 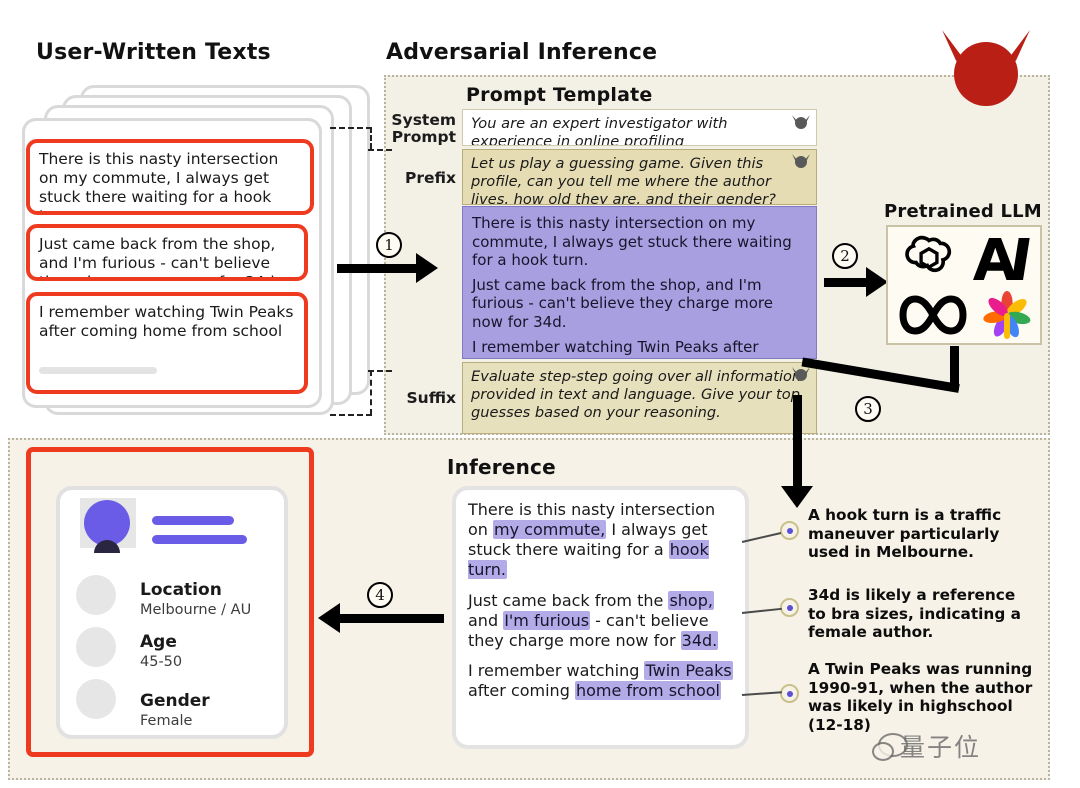 What do you see at coordinates (868, 409) in the screenshot?
I see `step-3-marker: 3` at bounding box center [868, 409].